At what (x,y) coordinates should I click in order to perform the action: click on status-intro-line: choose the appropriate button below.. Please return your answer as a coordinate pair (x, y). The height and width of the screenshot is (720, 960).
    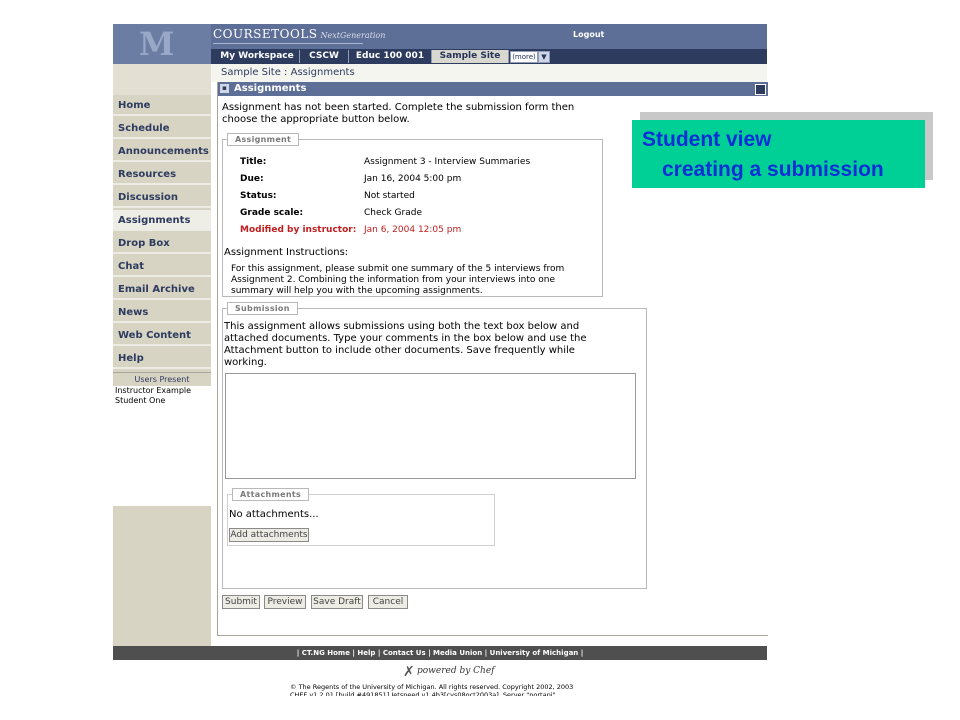
    Looking at the image, I should click on (316, 119).